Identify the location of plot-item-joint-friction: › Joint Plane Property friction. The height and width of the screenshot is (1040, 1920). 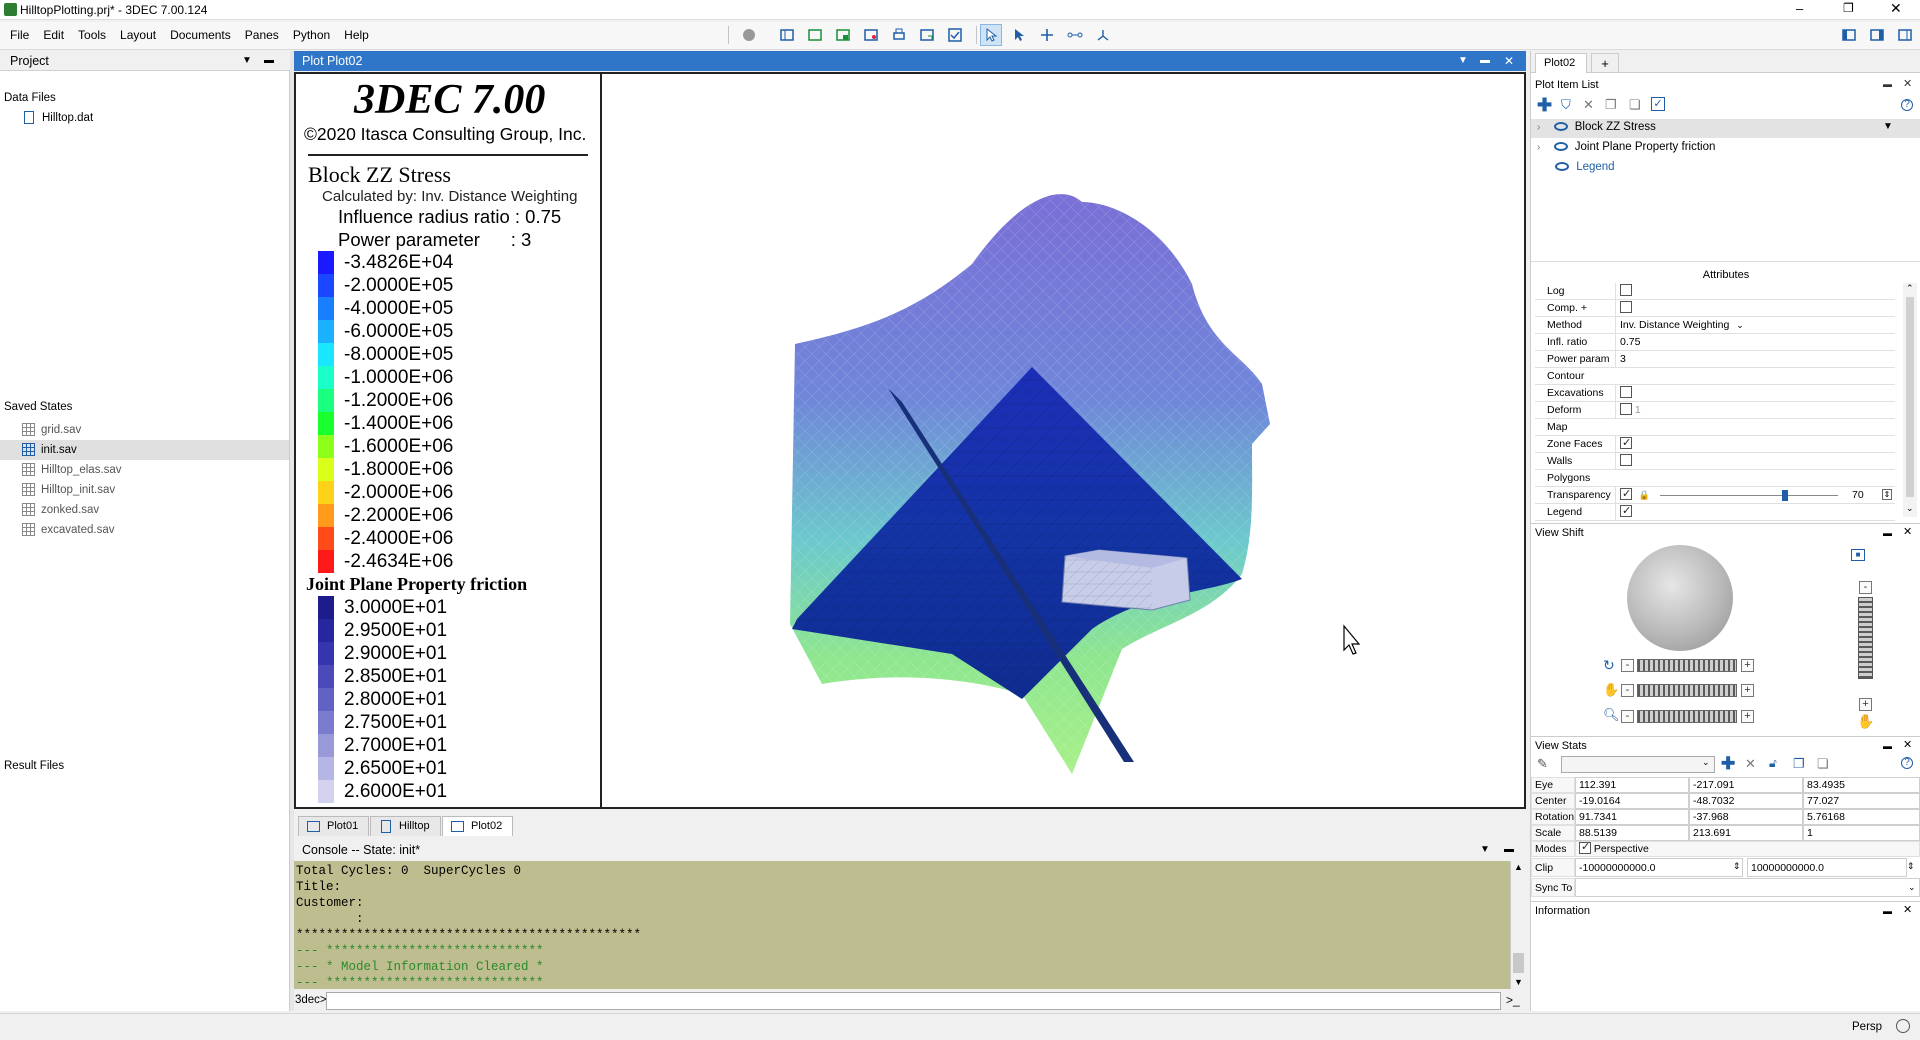
(1727, 147).